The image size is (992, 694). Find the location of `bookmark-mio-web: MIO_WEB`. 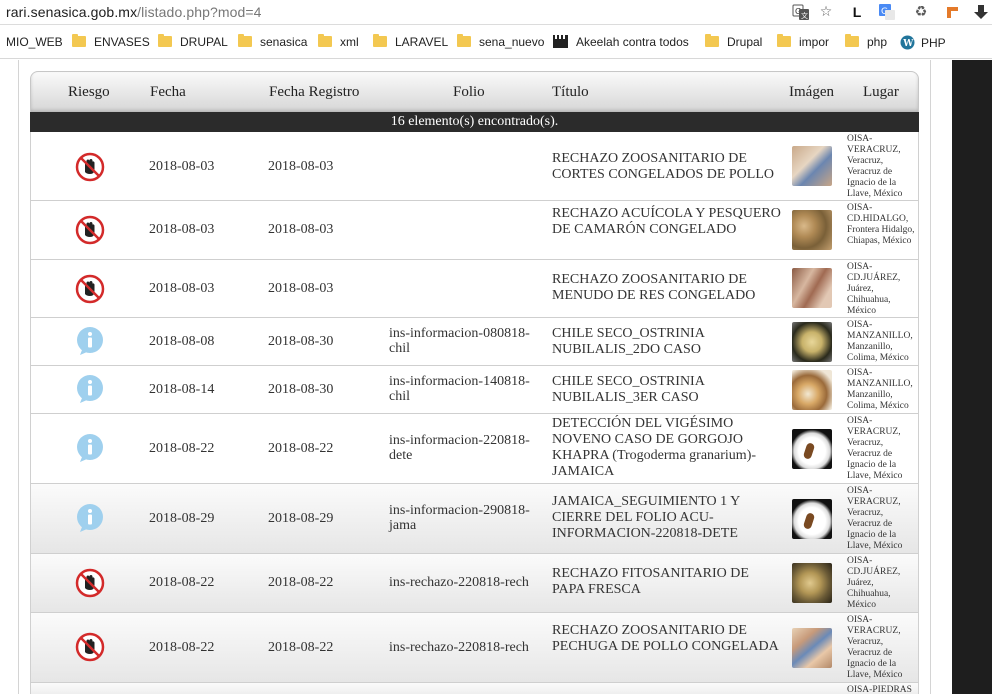

bookmark-mio-web: MIO_WEB is located at coordinates (34, 43).